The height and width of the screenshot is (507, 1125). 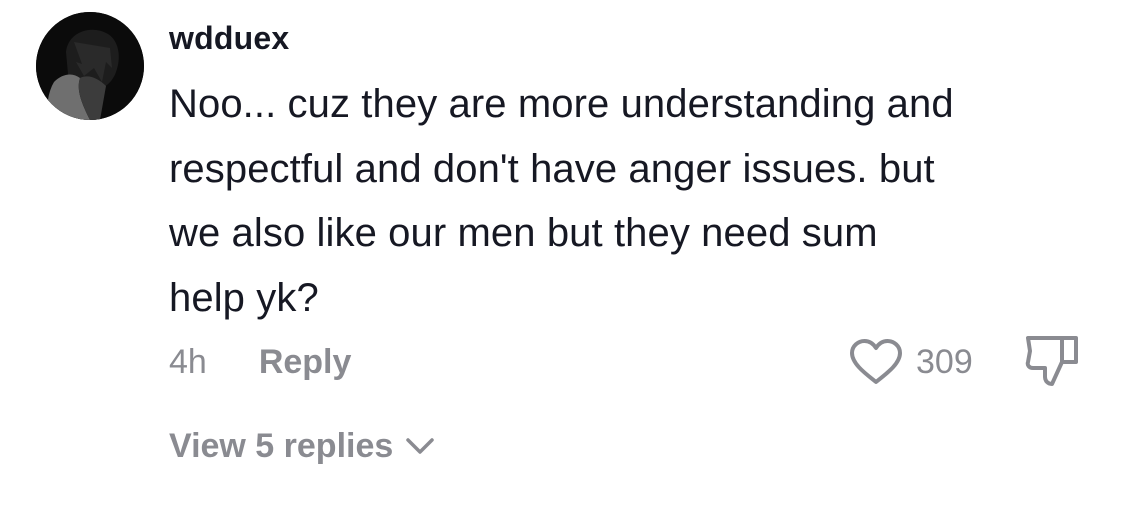 I want to click on user-avatar, so click(x=90, y=66).